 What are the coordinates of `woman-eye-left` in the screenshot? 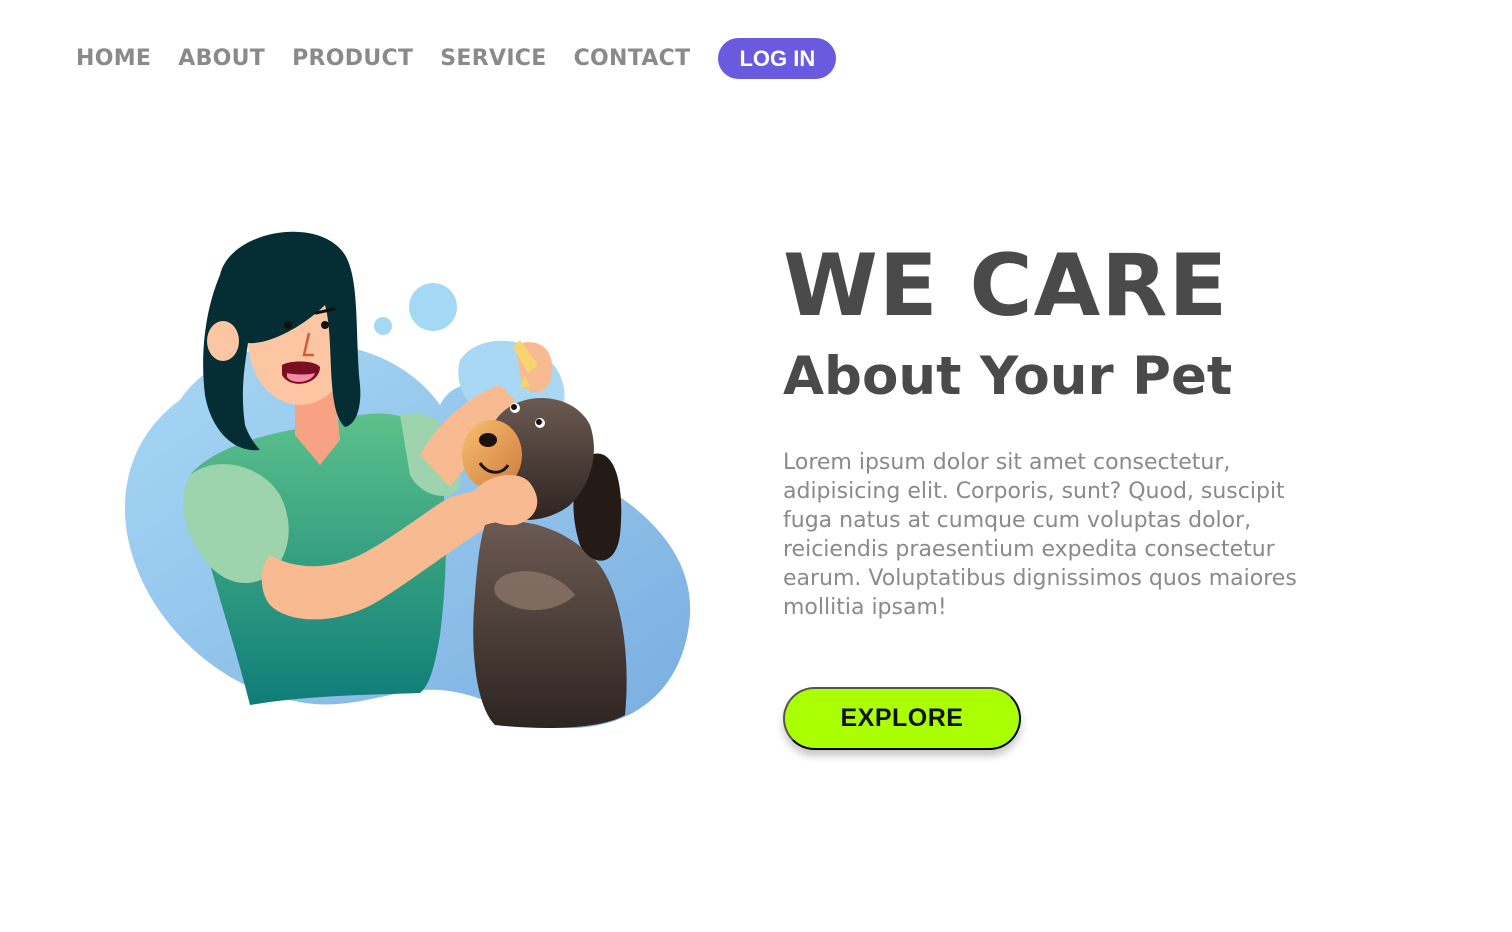 It's located at (288, 325).